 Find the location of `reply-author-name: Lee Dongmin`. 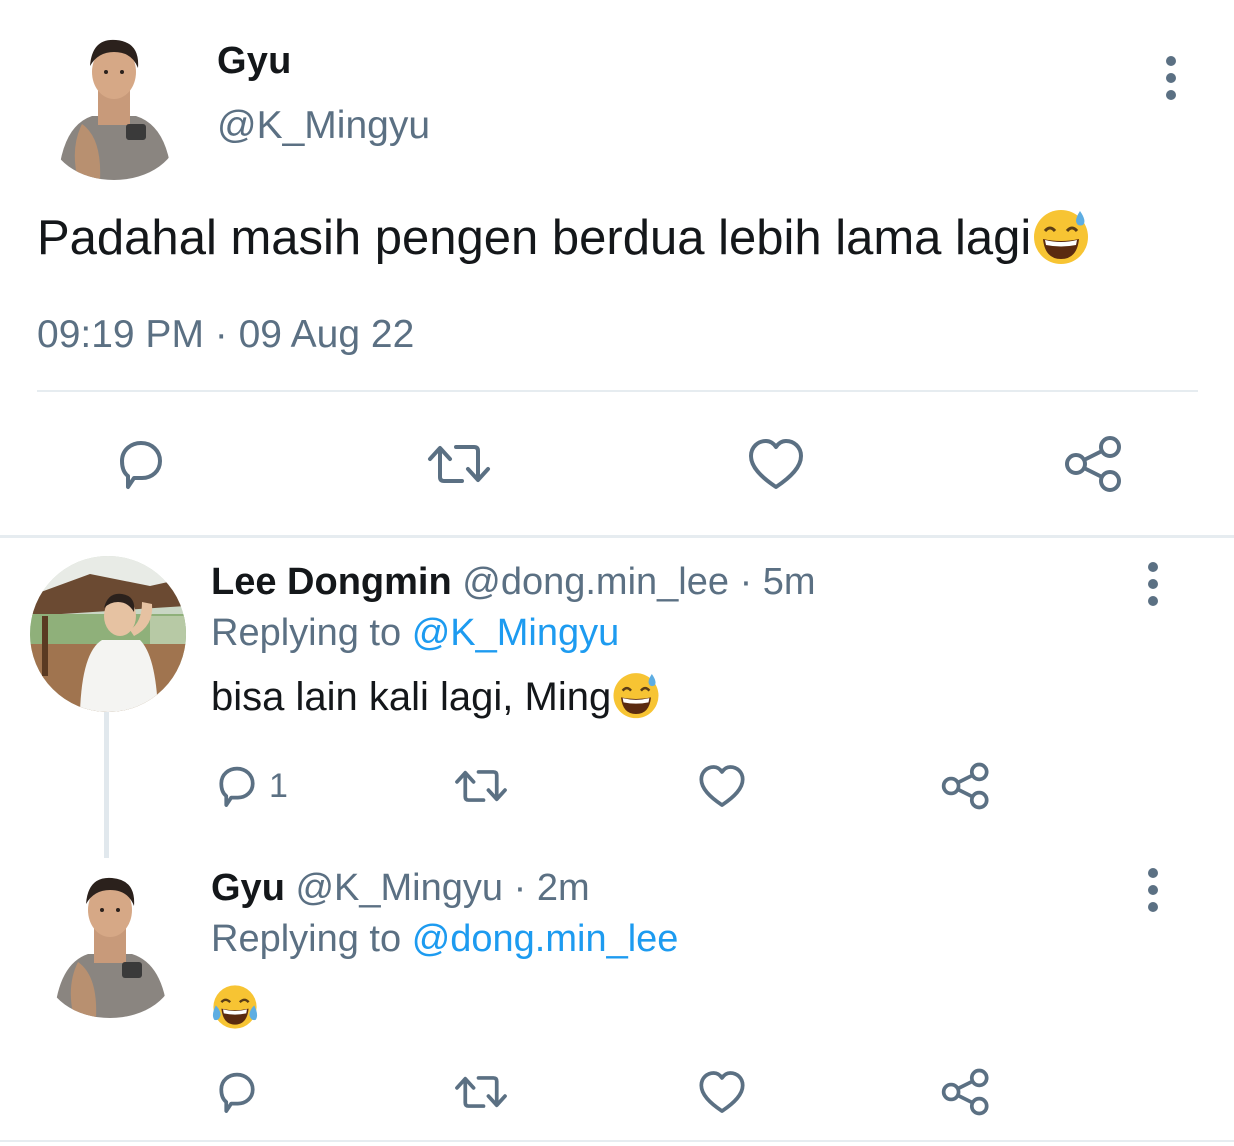

reply-author-name: Lee Dongmin is located at coordinates (331, 582).